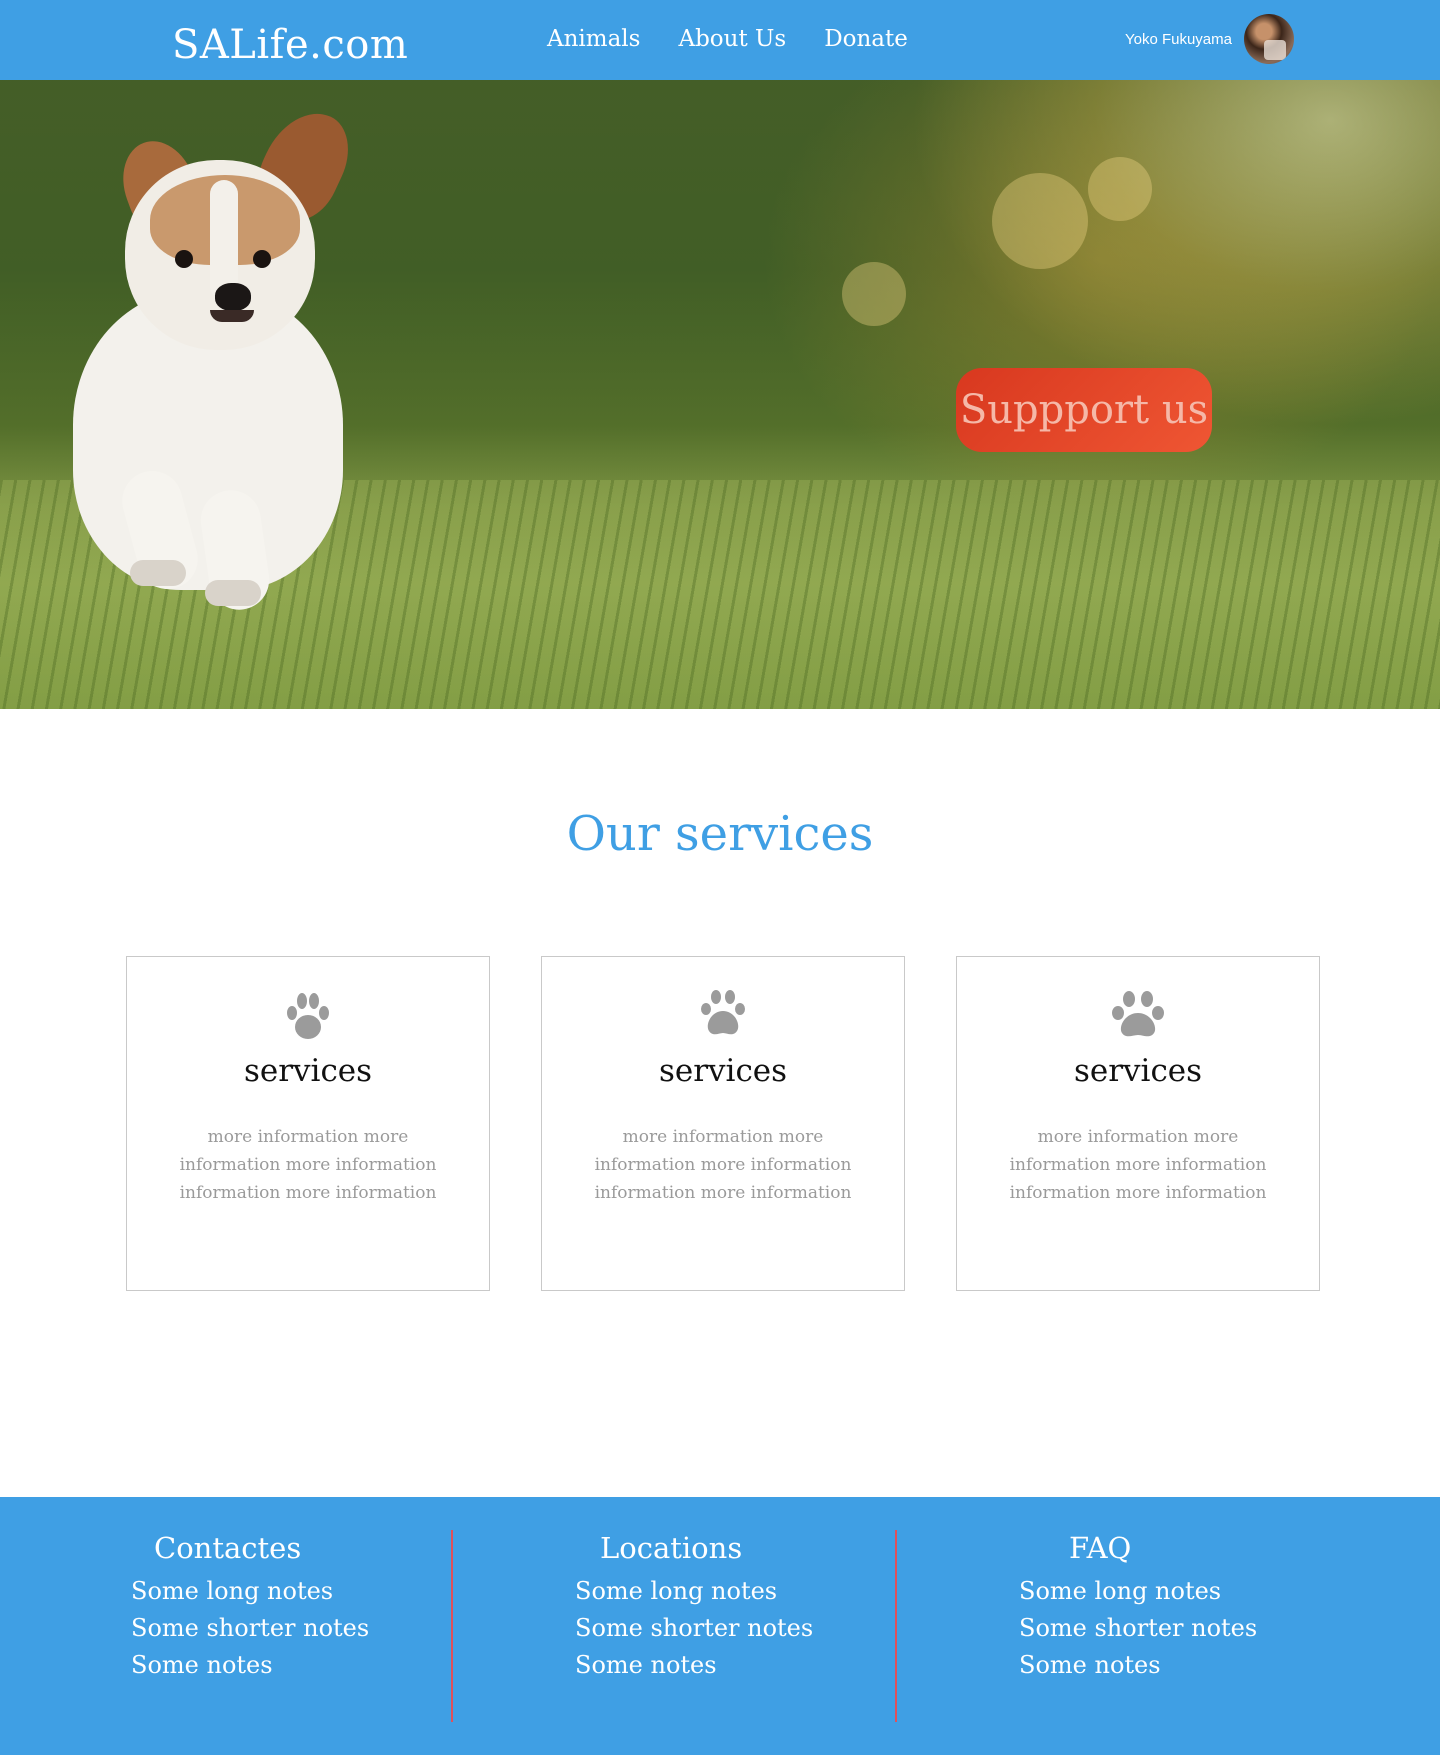 This screenshot has width=1440, height=1755. Describe the element at coordinates (290, 45) in the screenshot. I see `site-logo-link: SALife.com` at that location.